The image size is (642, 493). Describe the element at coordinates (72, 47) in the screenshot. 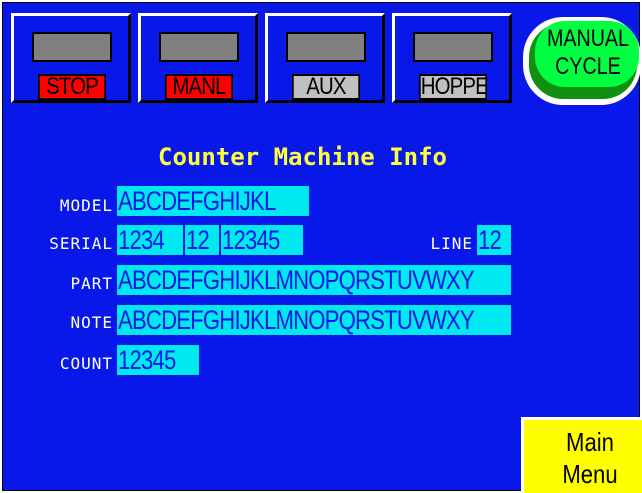

I see `stop-indicator-lamp` at that location.